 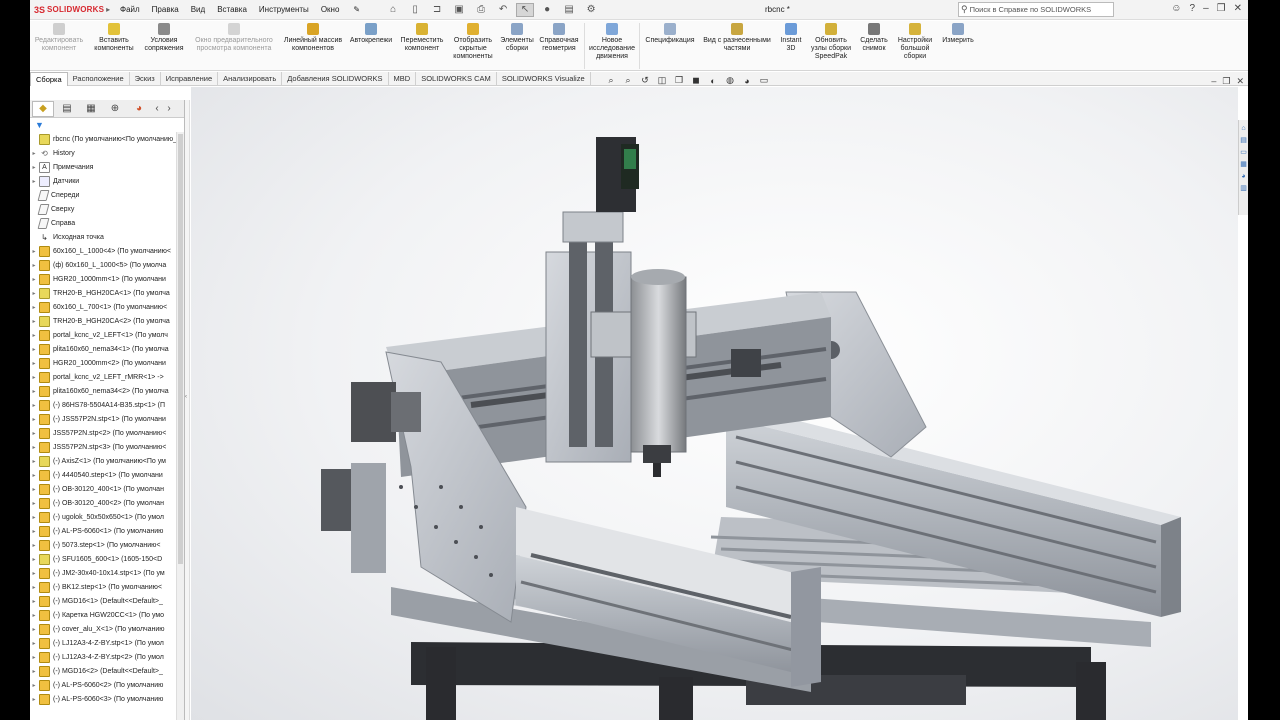 I want to click on options-gear-icon: ⚙, so click(x=591, y=10).